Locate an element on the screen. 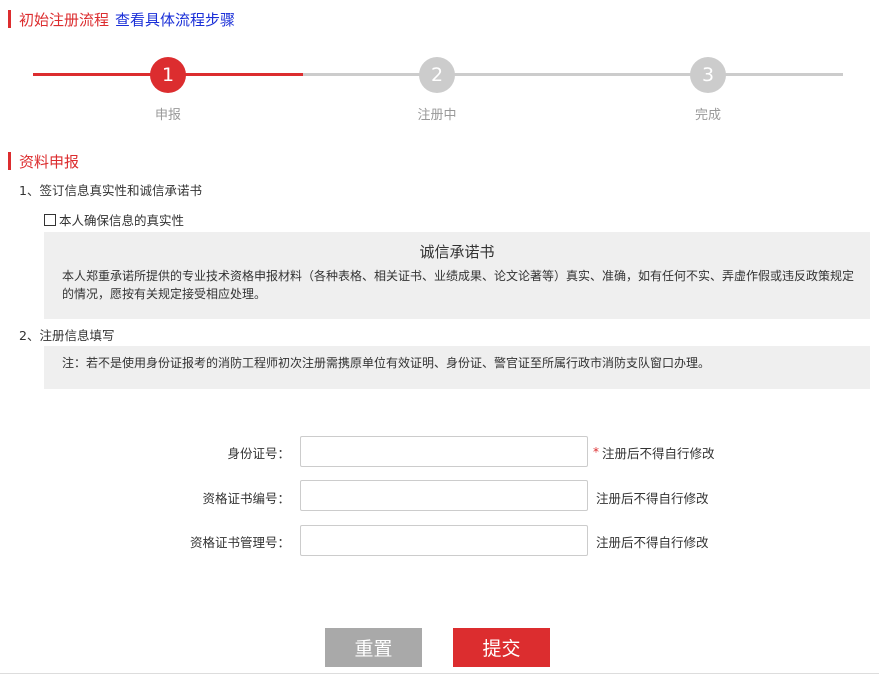 This screenshot has width=879, height=676. section-title: 资料申报 is located at coordinates (49, 161).